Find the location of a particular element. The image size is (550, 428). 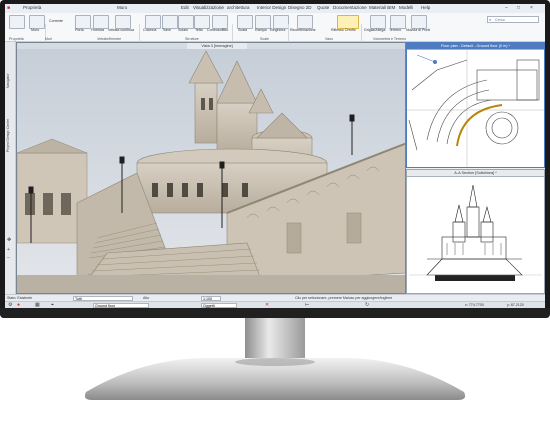

zoom-in-icon: + is located at coordinates (8, 250).